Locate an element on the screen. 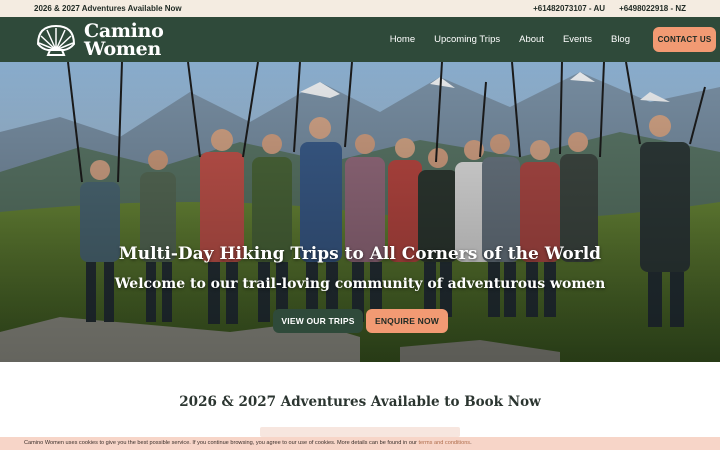  phone-nz-link: +6498022918 - NZ is located at coordinates (652, 8).